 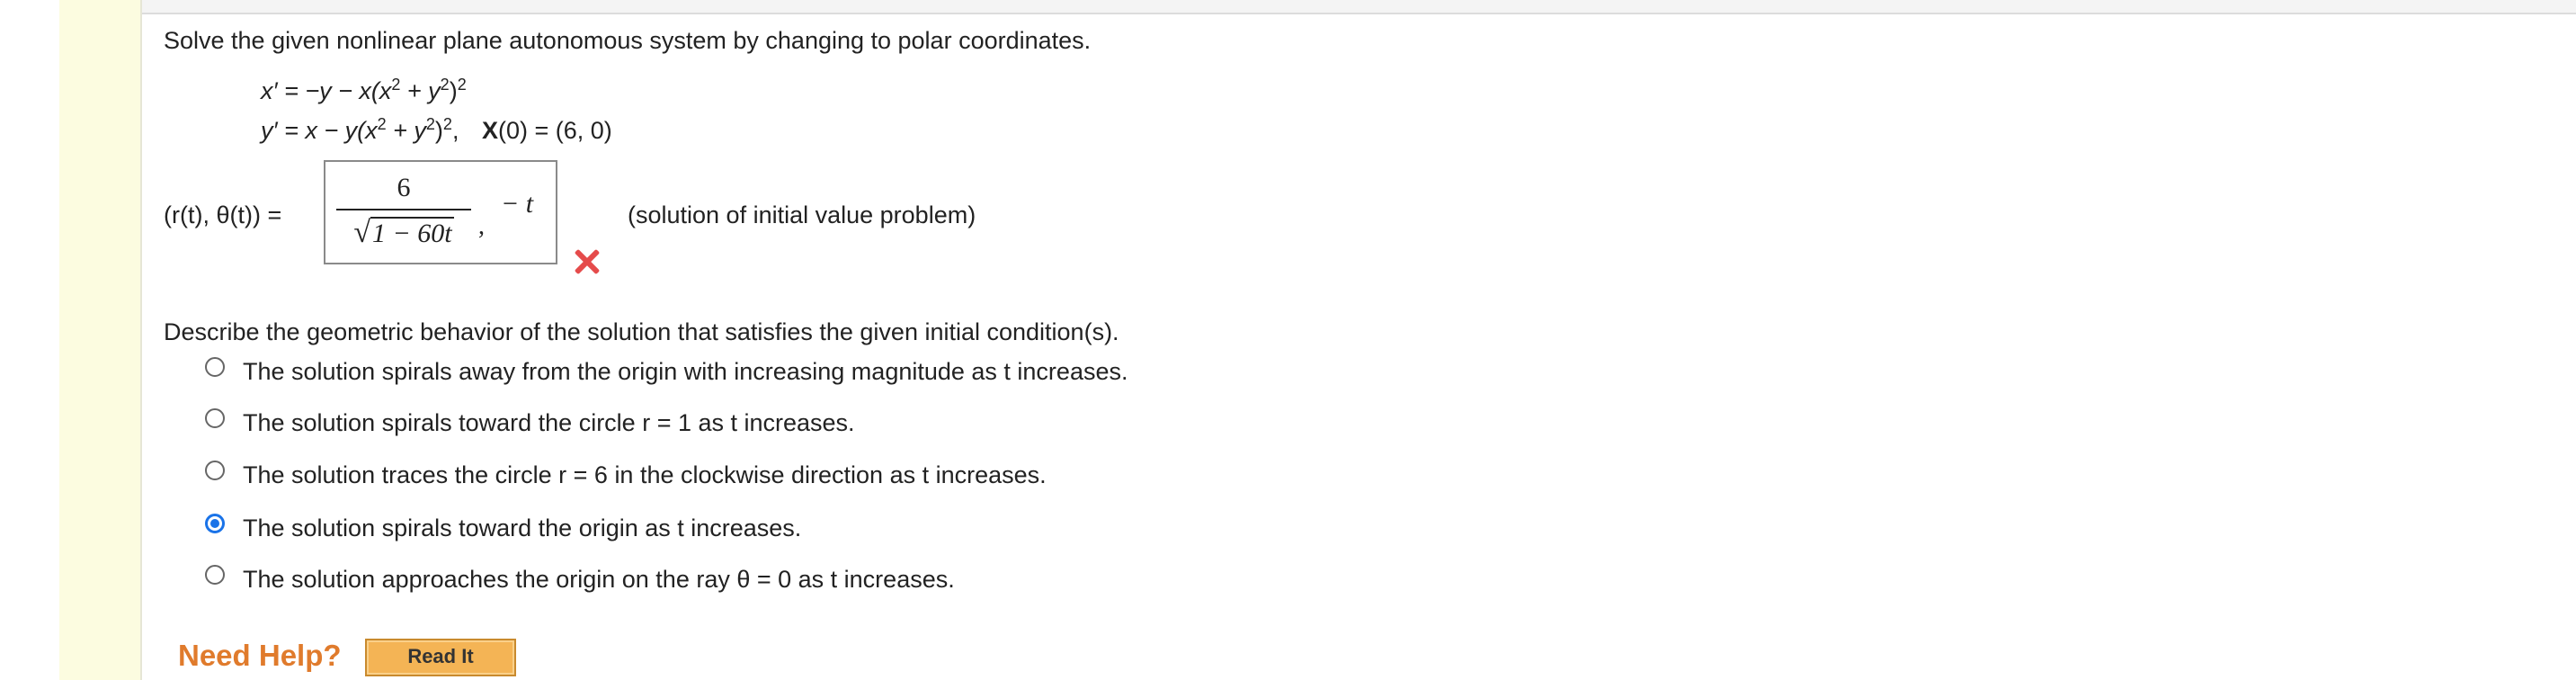 I want to click on top-strip, so click(x=1318, y=7).